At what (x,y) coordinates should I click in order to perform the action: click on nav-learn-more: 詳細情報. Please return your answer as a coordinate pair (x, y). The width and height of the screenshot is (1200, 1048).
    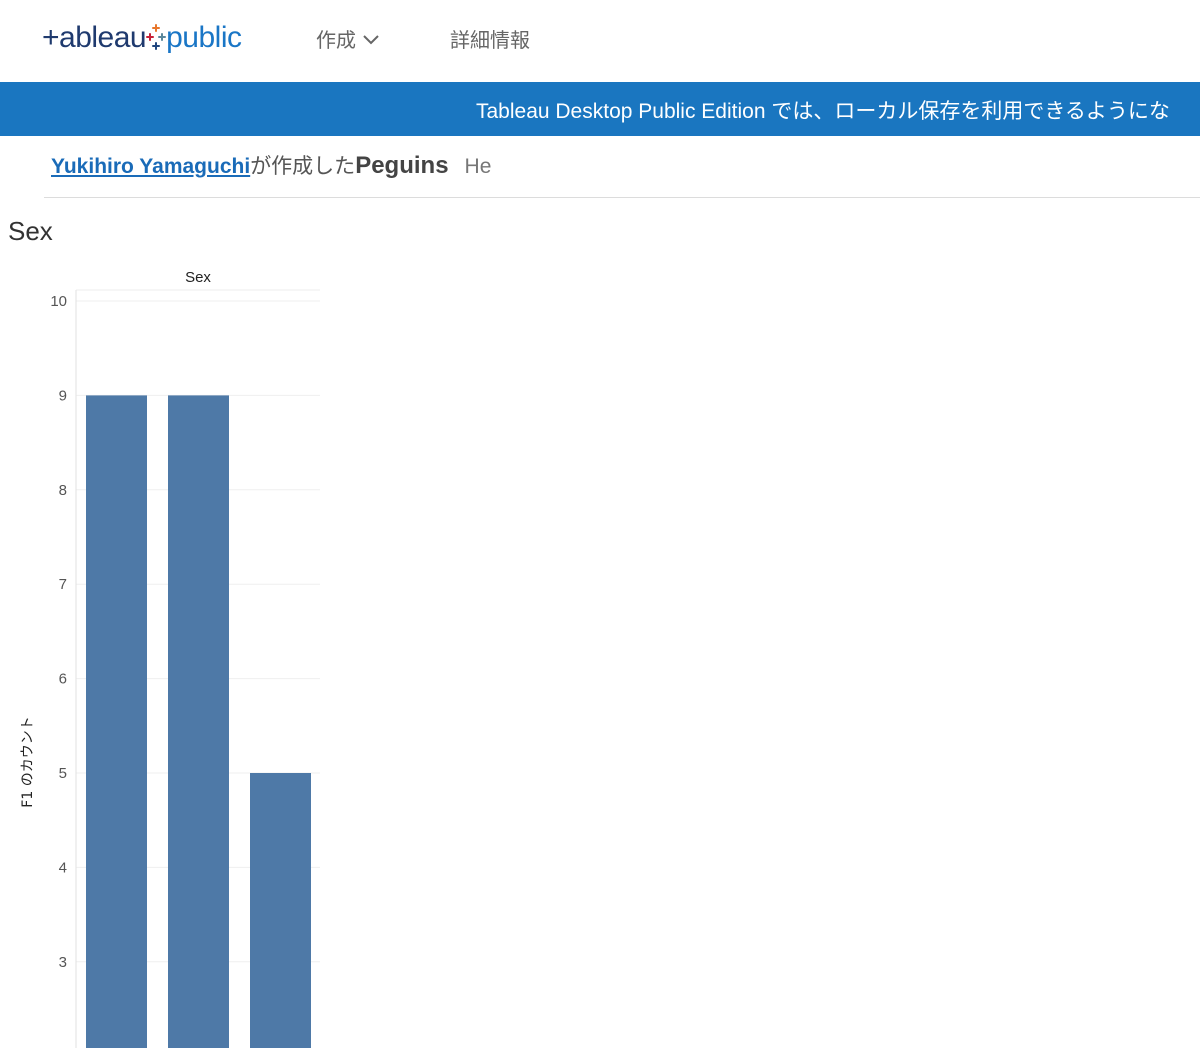
    Looking at the image, I should click on (490, 38).